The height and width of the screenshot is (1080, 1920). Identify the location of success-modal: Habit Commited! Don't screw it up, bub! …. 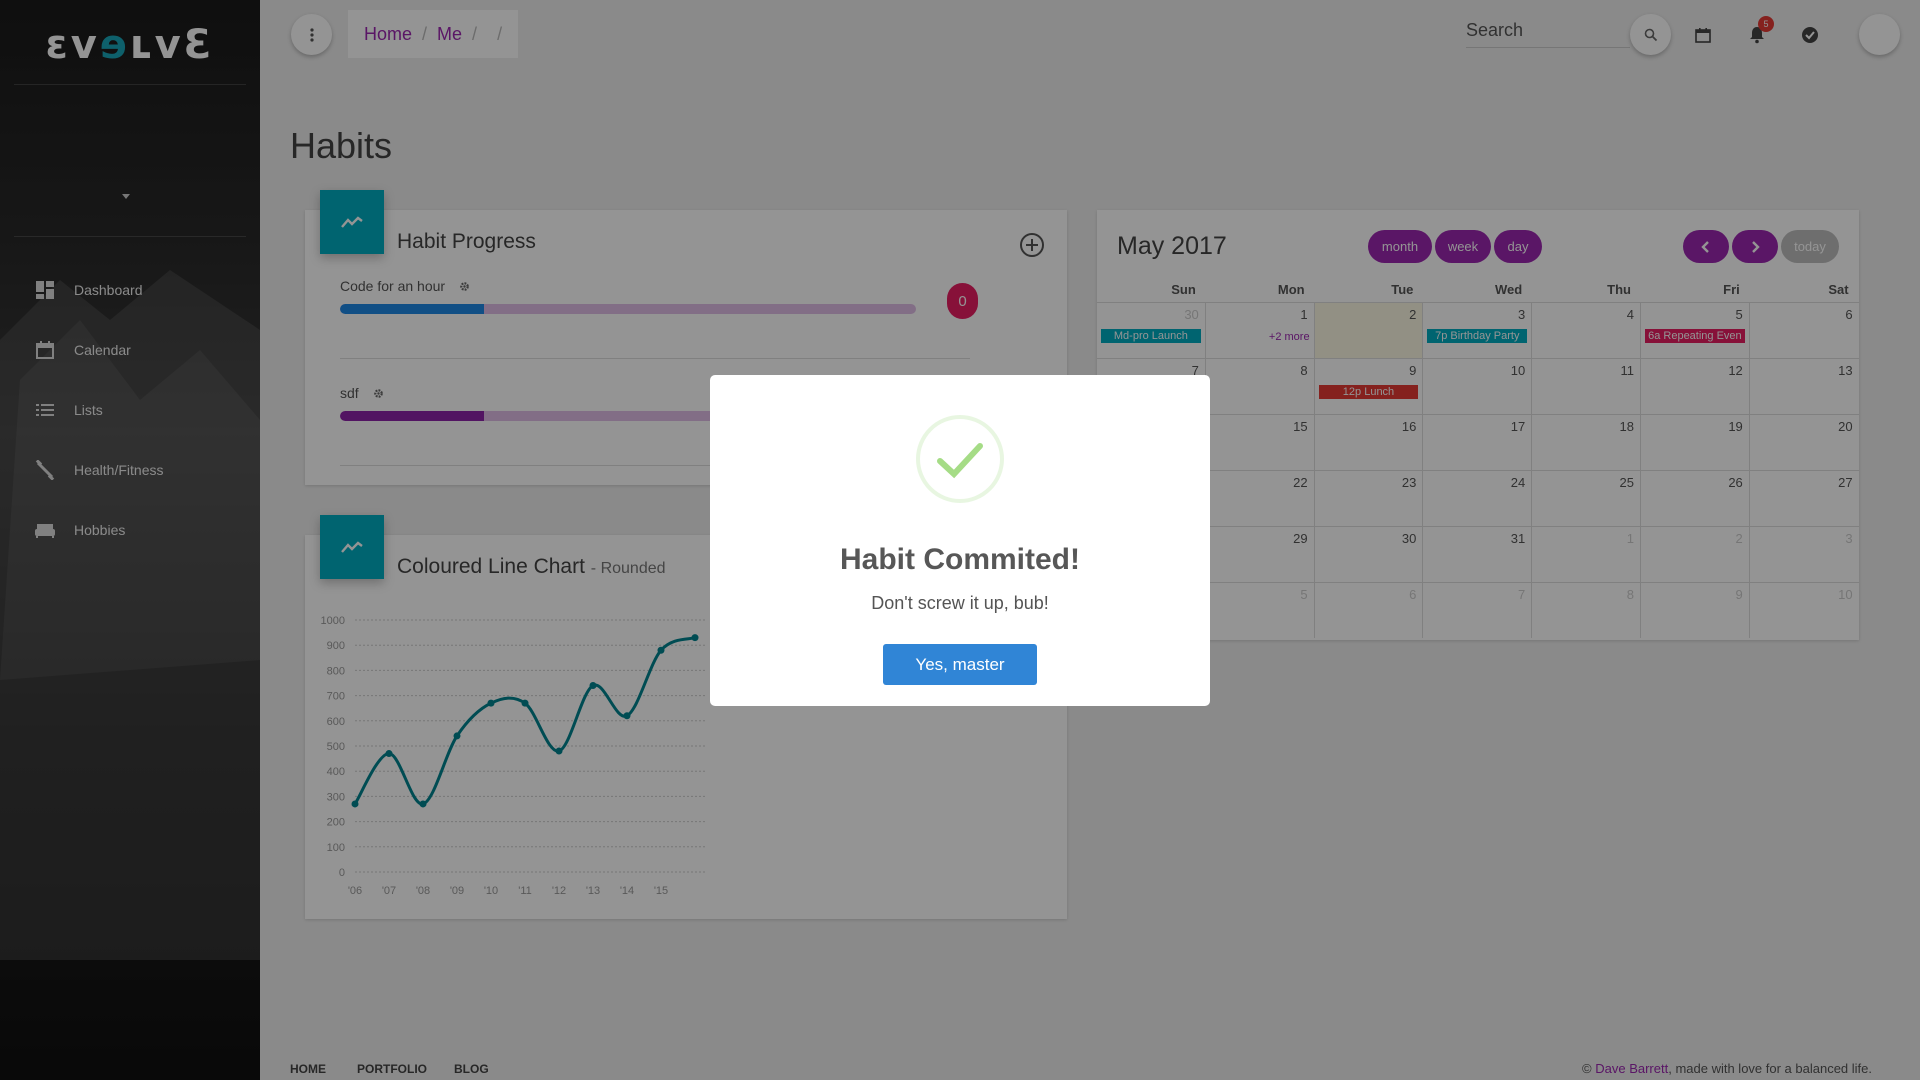
(960, 540).